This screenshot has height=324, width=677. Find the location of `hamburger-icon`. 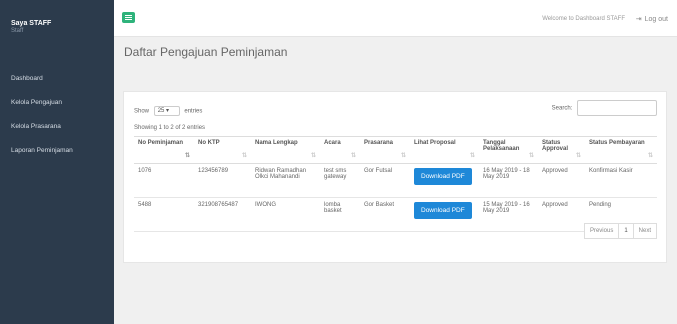

hamburger-icon is located at coordinates (128, 17).